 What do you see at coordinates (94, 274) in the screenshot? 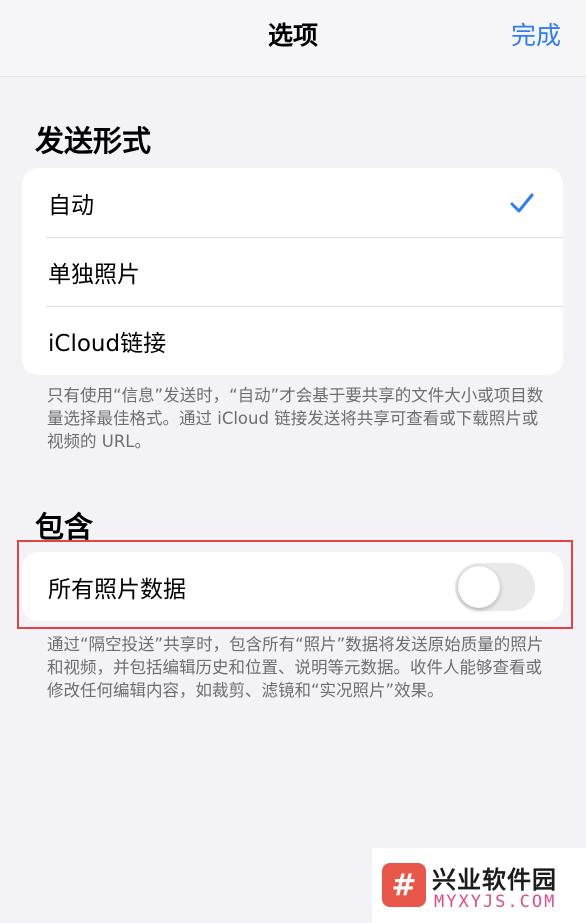
I see `option-label: 单独照片` at bounding box center [94, 274].